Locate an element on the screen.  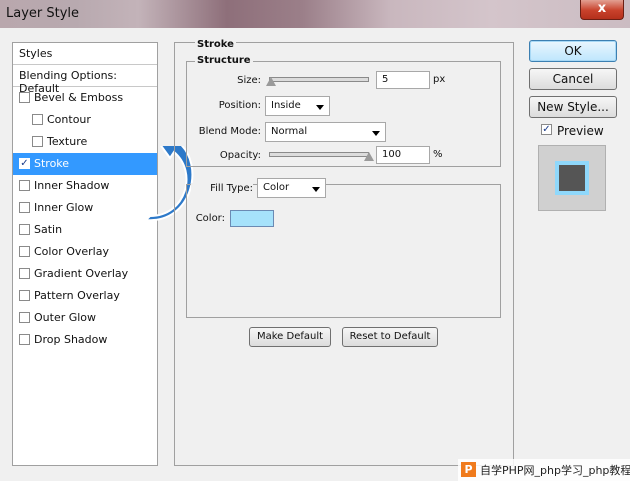
blend-mode-label: Blend Mode: is located at coordinates (229, 131).